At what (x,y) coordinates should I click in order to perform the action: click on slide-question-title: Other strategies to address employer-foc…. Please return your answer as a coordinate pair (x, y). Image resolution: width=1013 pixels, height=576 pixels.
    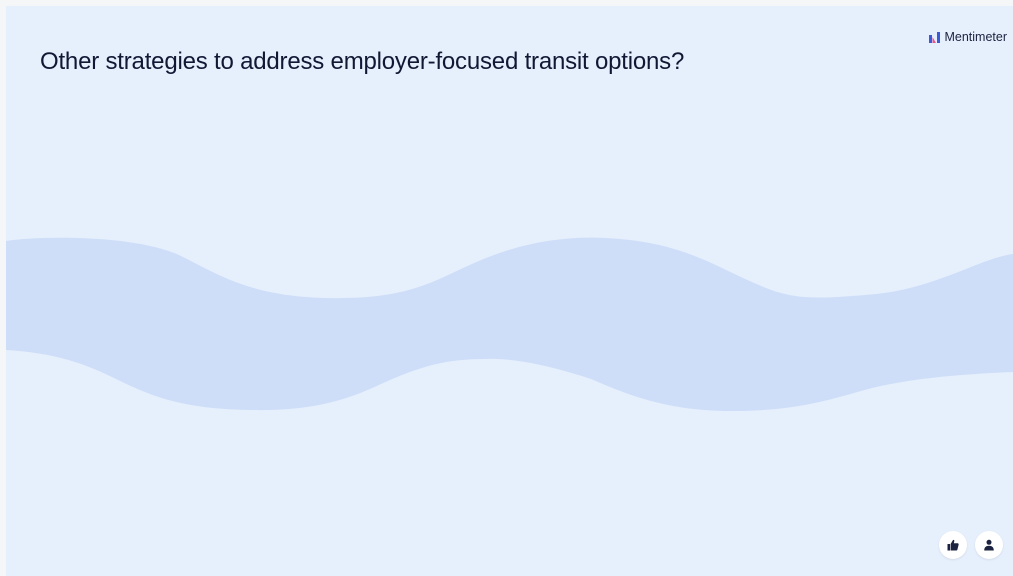
    Looking at the image, I should click on (362, 61).